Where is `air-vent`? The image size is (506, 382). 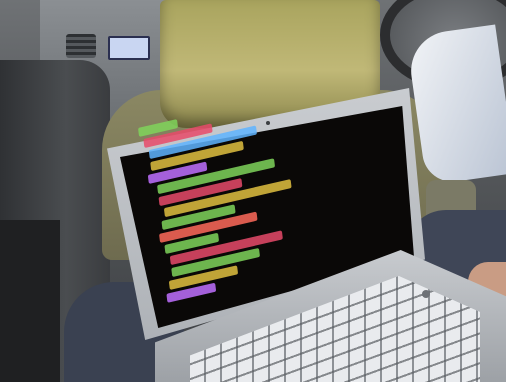 air-vent is located at coordinates (81, 46).